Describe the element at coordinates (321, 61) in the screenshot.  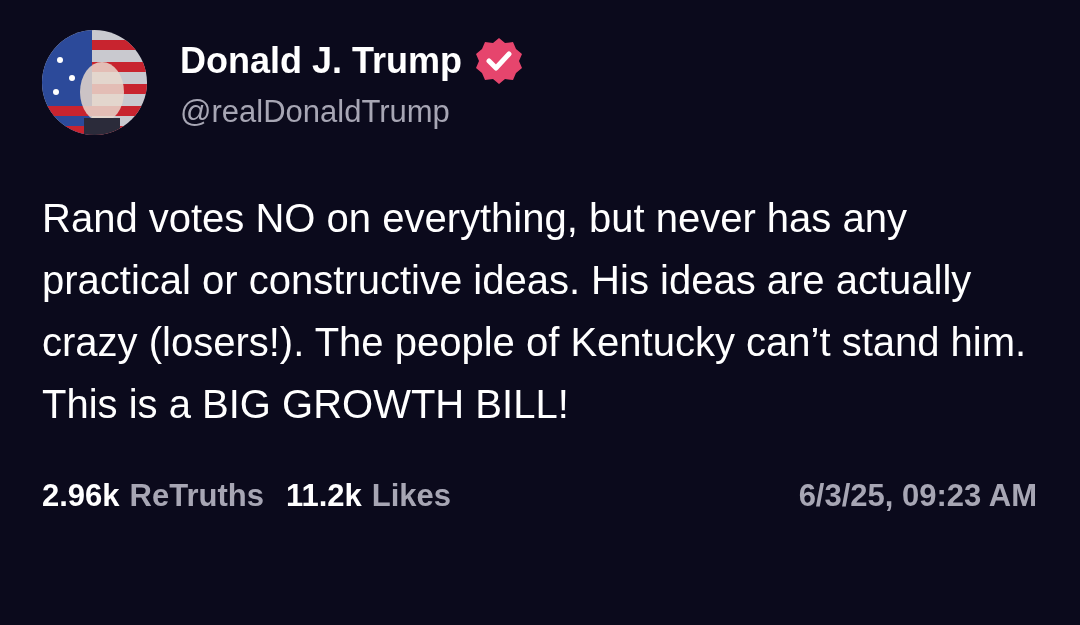
I see `author-name: Donald J. Trump` at that location.